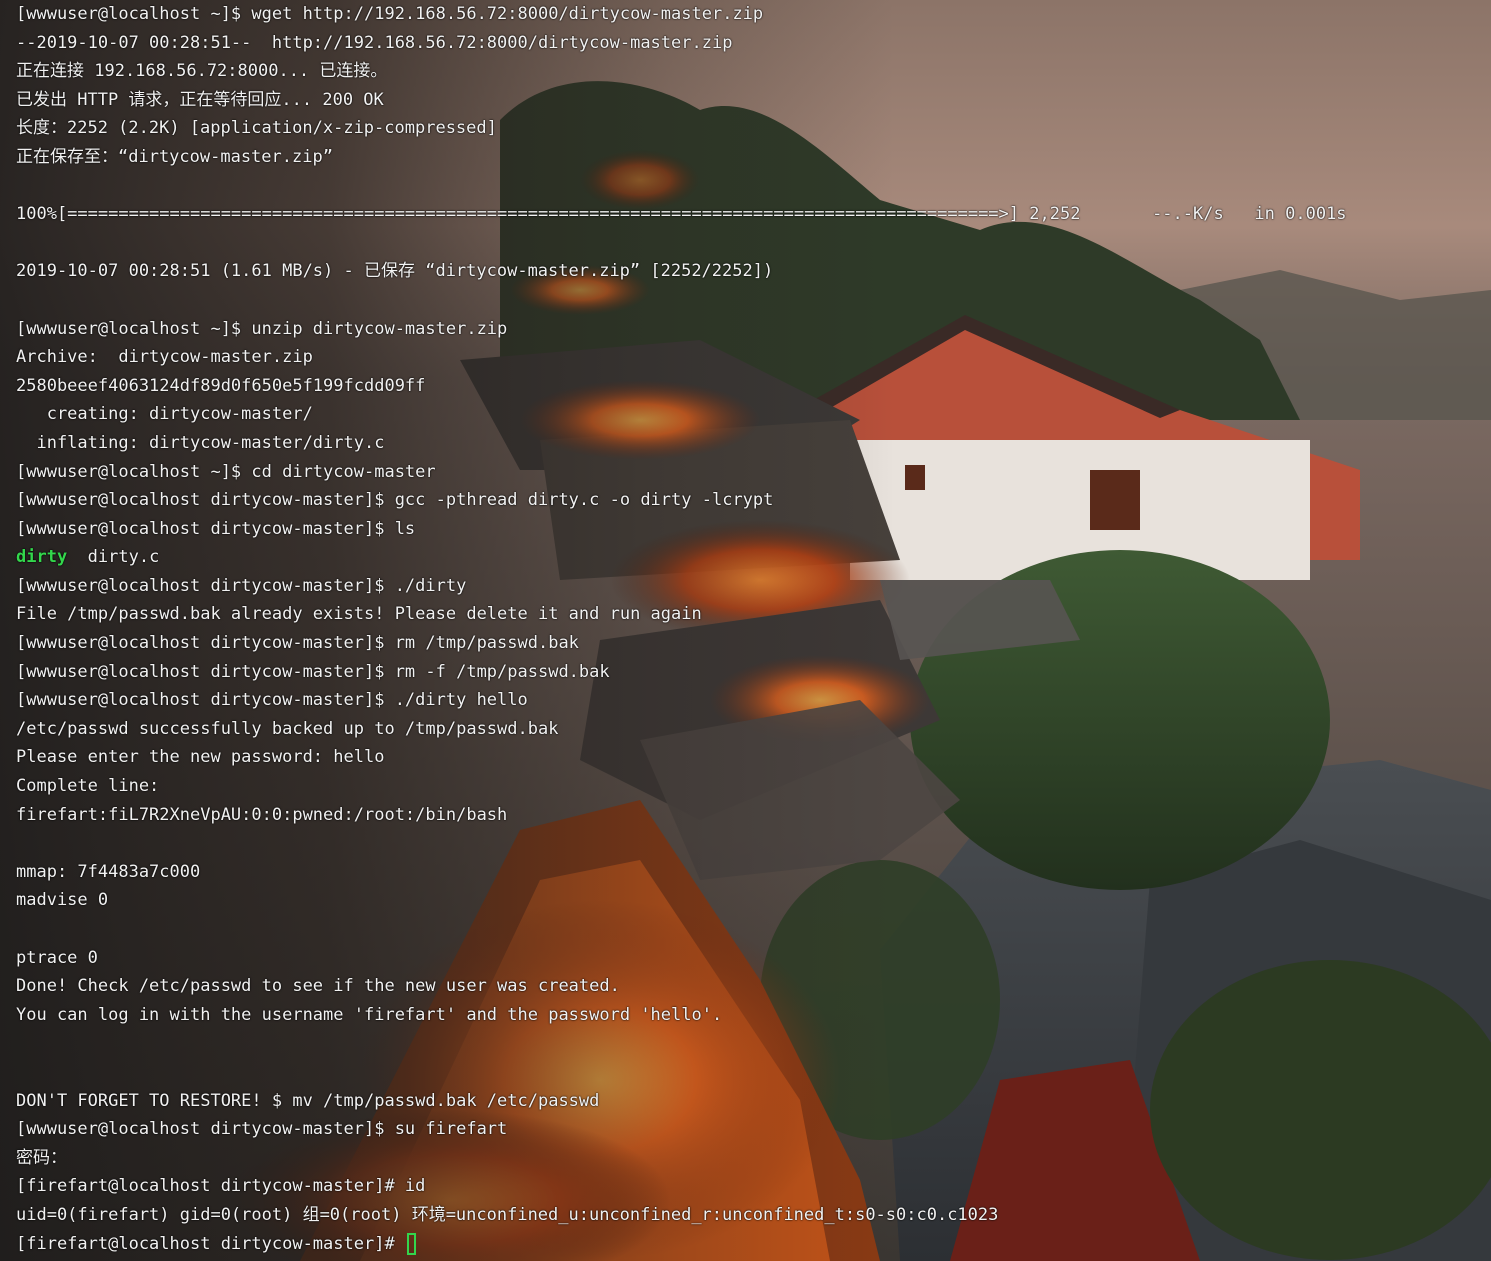 This screenshot has width=1491, height=1261. I want to click on output-line: Please enter the new password: hello, so click(200, 757).